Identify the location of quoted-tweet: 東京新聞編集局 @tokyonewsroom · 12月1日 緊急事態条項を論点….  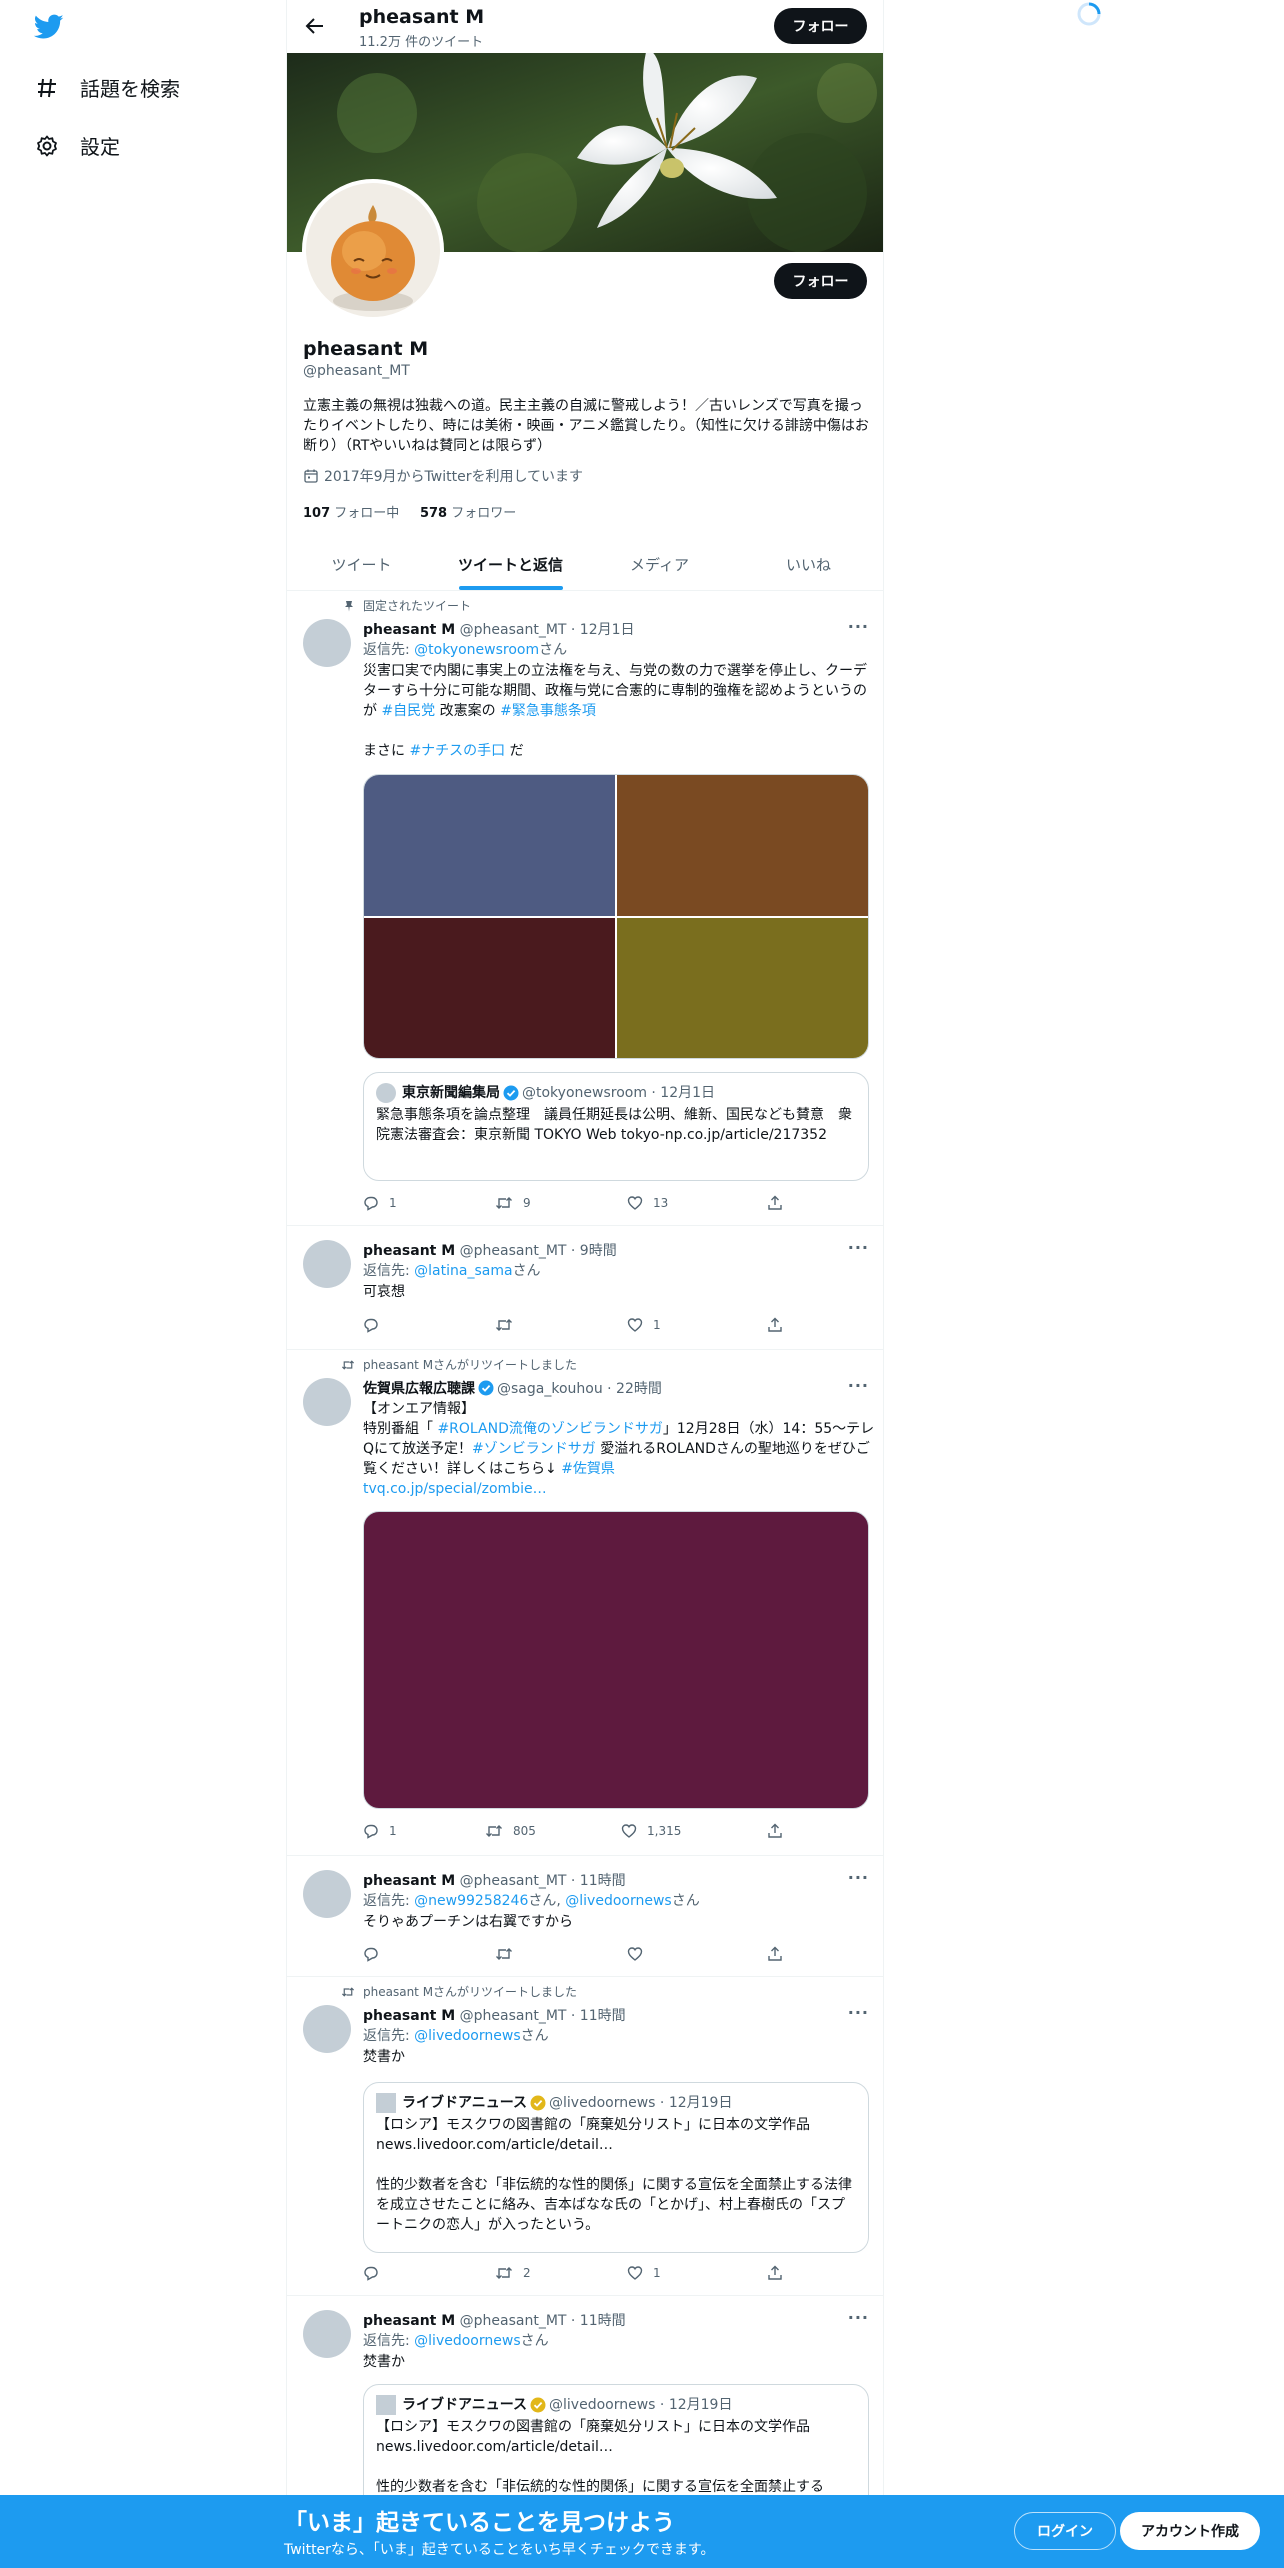
(616, 1126).